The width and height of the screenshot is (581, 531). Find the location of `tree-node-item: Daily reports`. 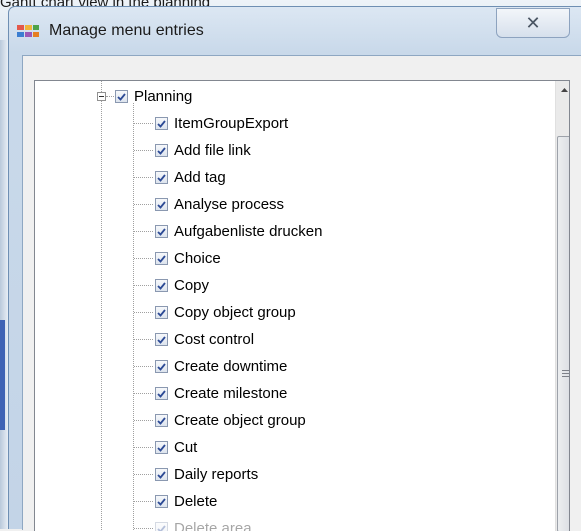

tree-node-item: Daily reports is located at coordinates (206, 474).